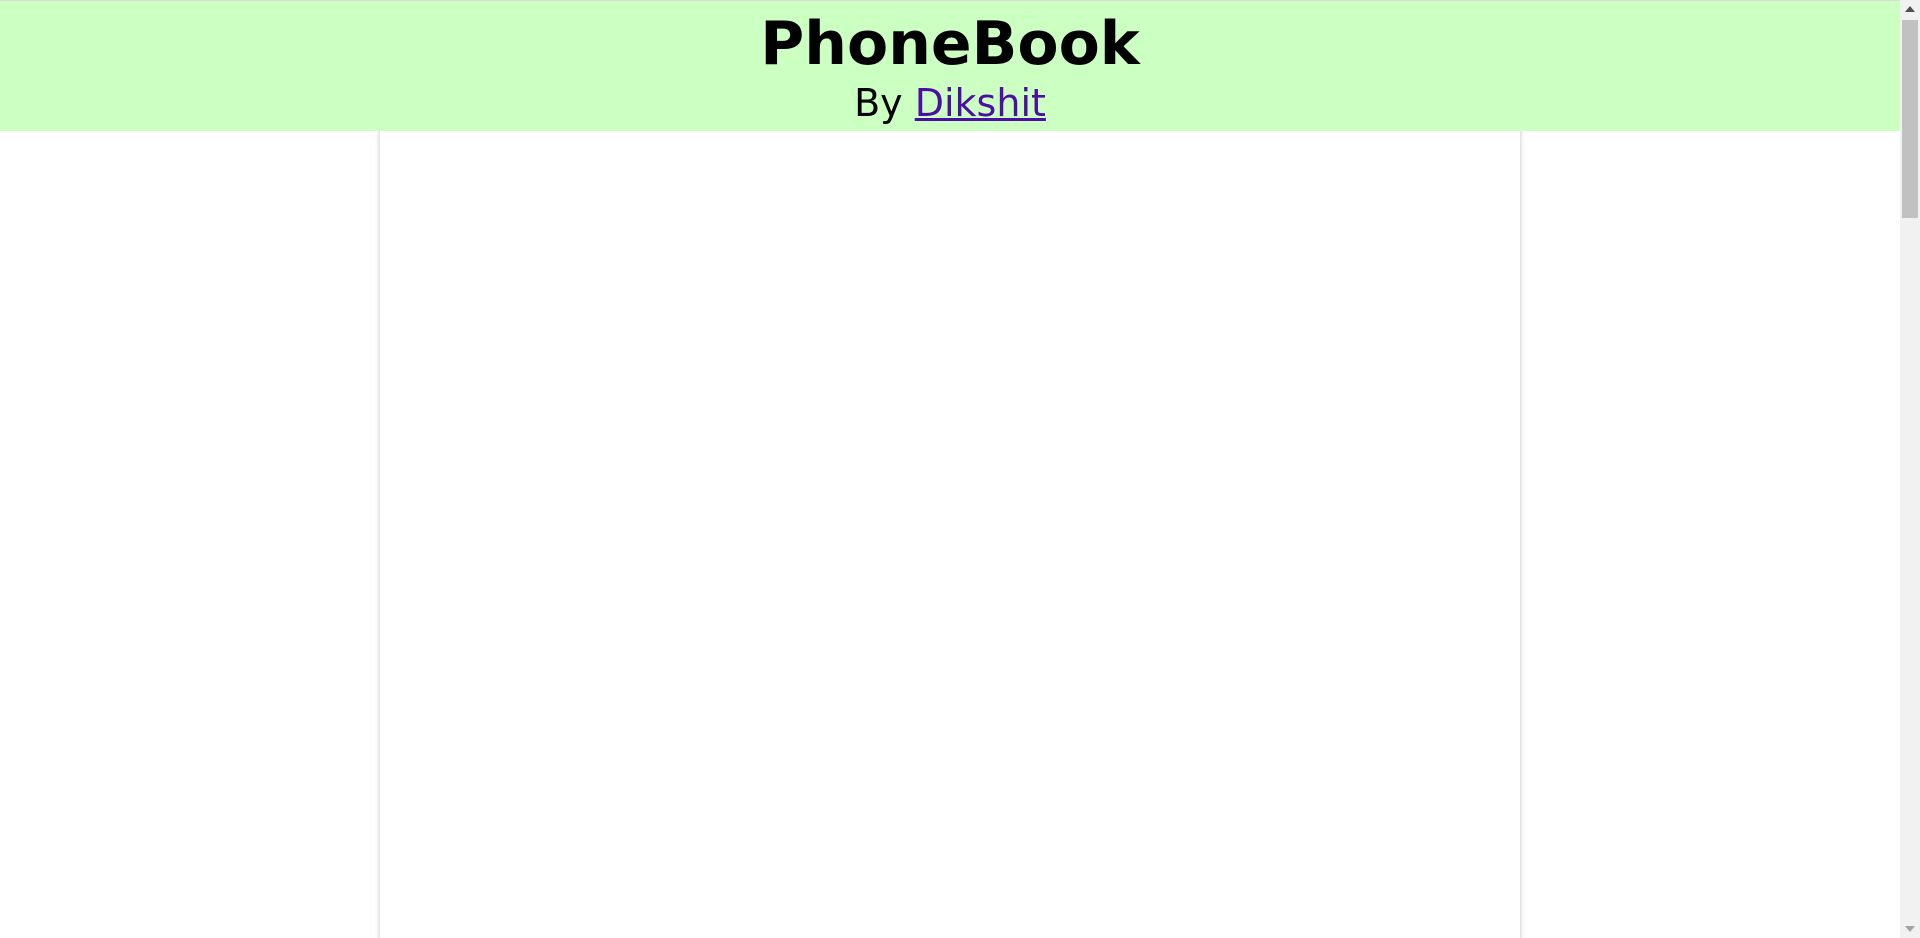 The height and width of the screenshot is (938, 1920). I want to click on author-link: Dikshit, so click(980, 103).